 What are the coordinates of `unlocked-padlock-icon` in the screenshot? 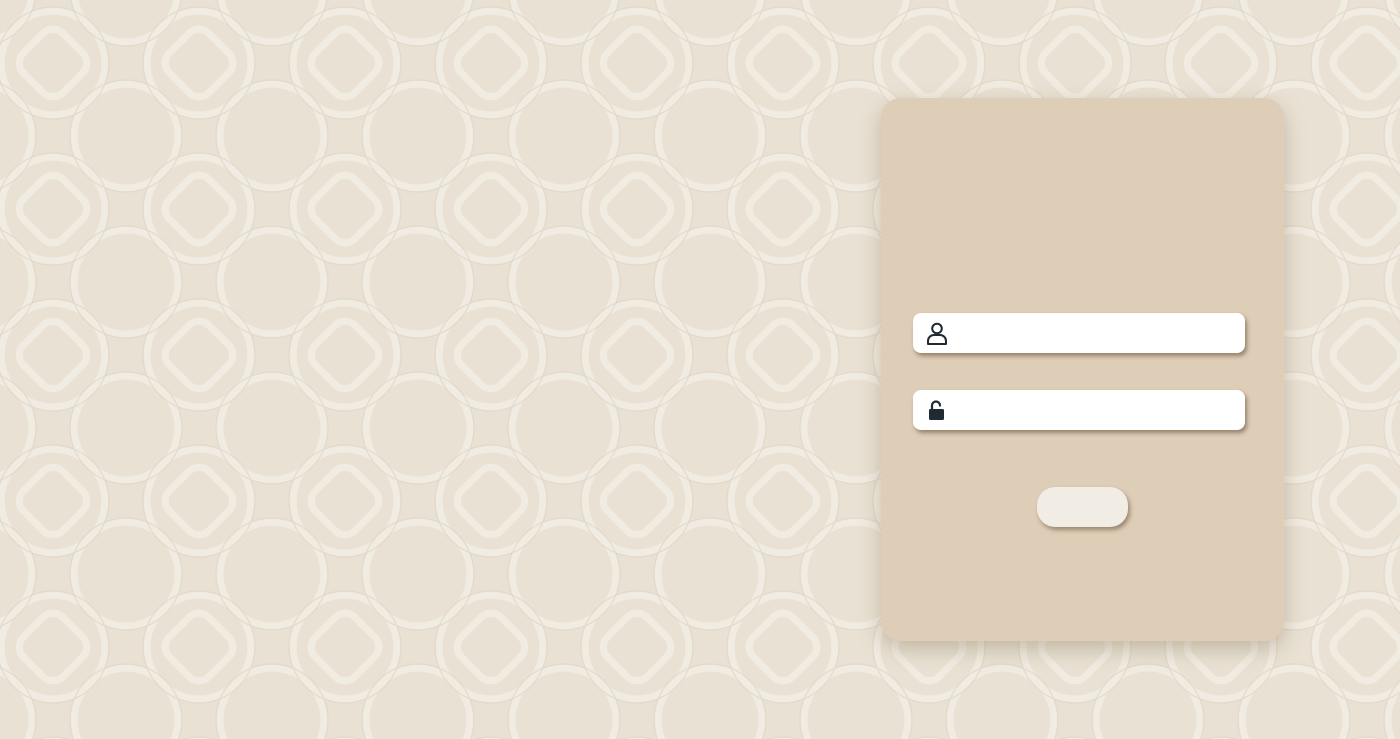 It's located at (937, 410).